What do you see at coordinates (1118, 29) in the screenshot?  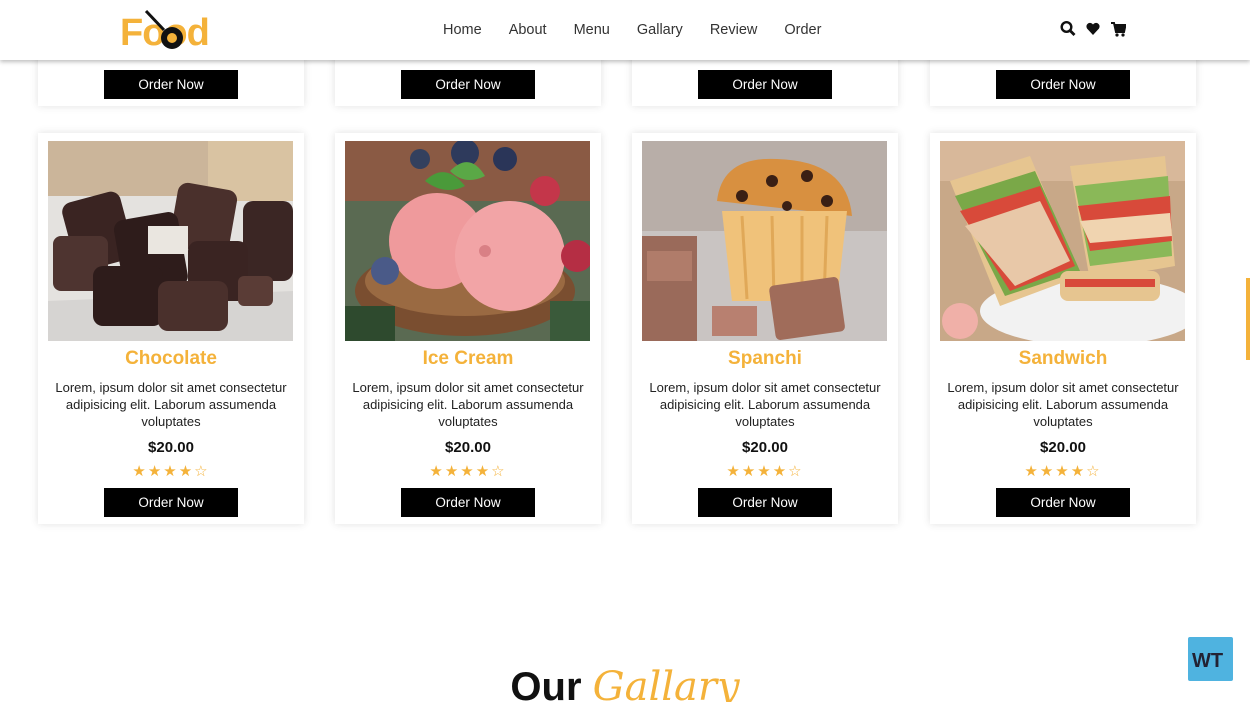 I see `cart-icon` at bounding box center [1118, 29].